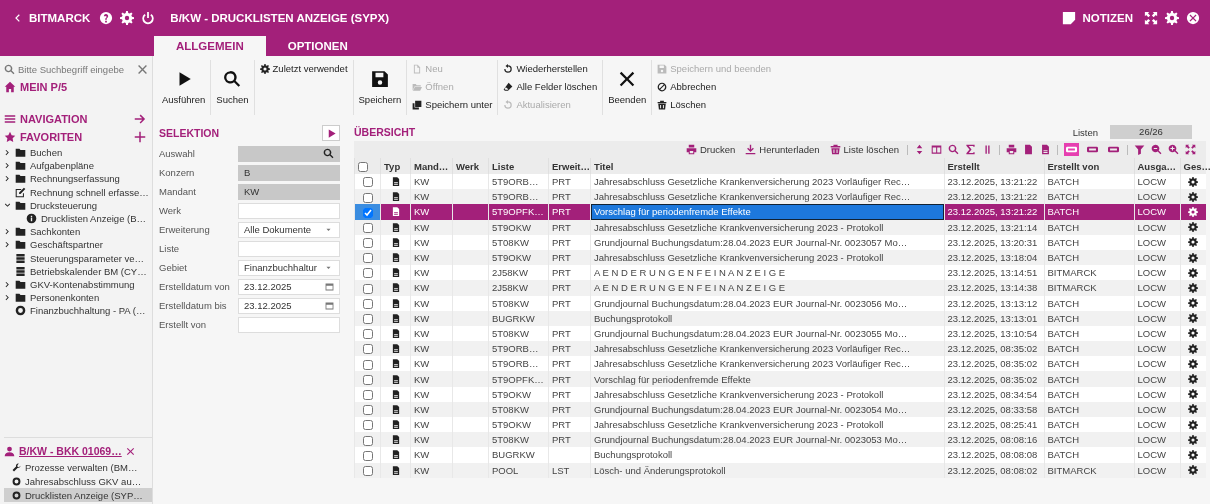 This screenshot has width=1210, height=504. What do you see at coordinates (54, 119) in the screenshot?
I see `navigation-heading: NAVIGATION` at bounding box center [54, 119].